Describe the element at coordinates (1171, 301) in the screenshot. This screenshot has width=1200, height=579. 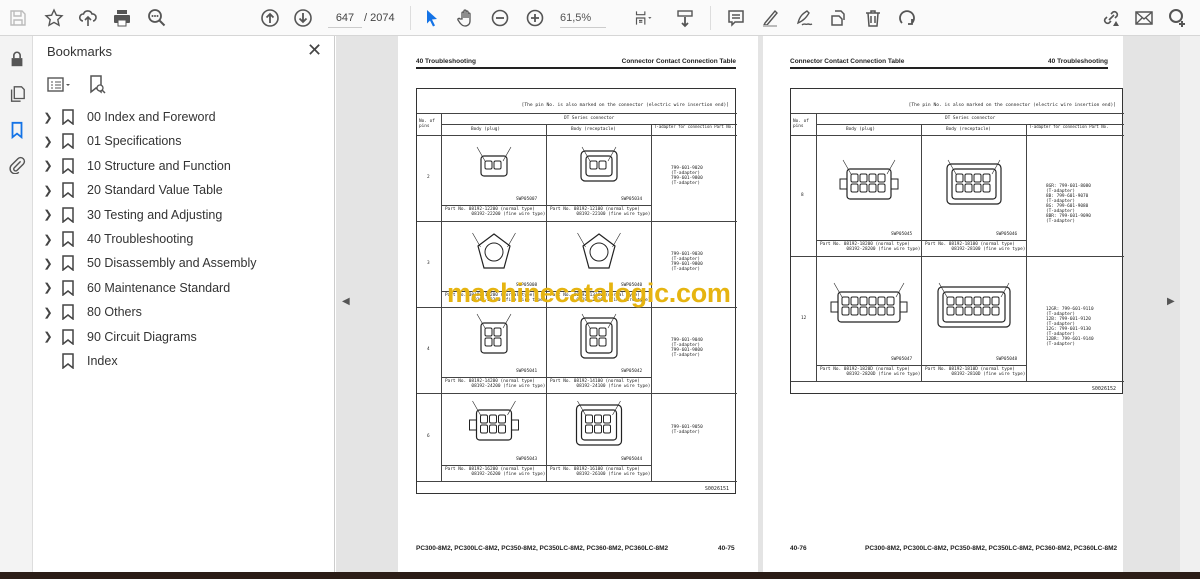
I see `expand-panel-arrow-icon: ▶` at that location.